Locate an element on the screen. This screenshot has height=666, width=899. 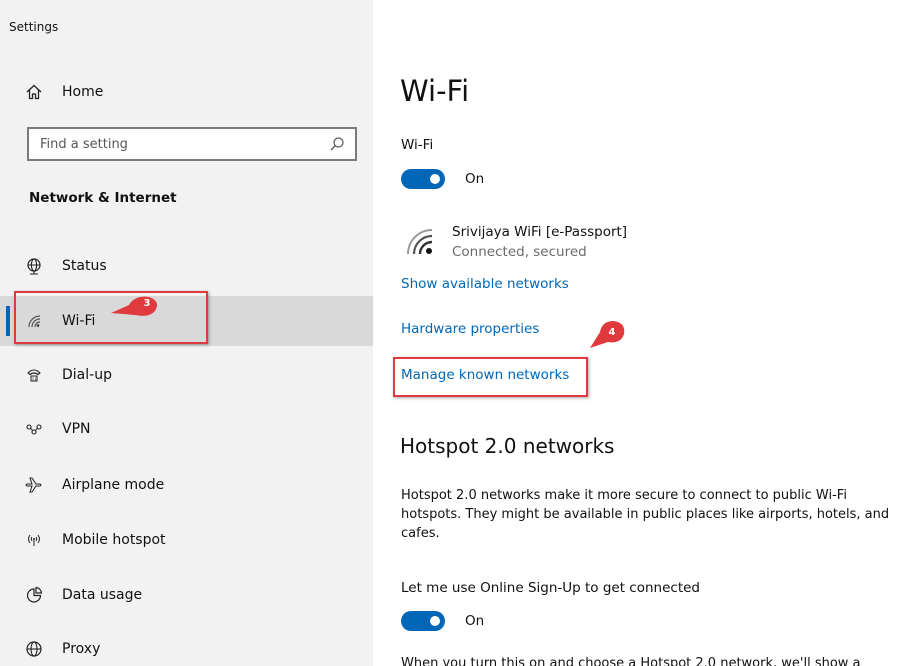
search-box is located at coordinates (192, 144).